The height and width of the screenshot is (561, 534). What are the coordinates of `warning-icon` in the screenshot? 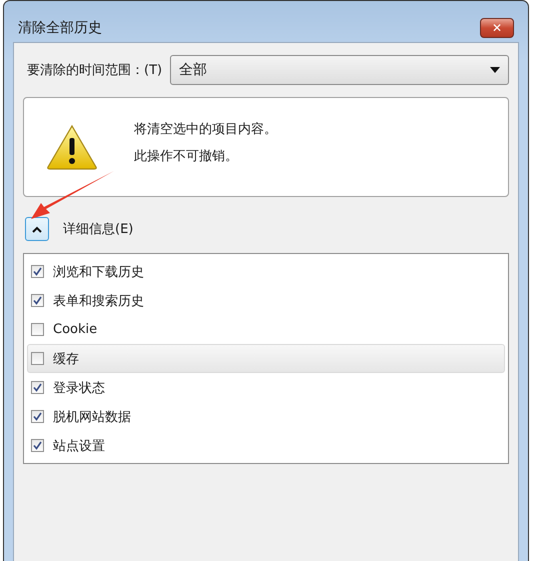 It's located at (72, 147).